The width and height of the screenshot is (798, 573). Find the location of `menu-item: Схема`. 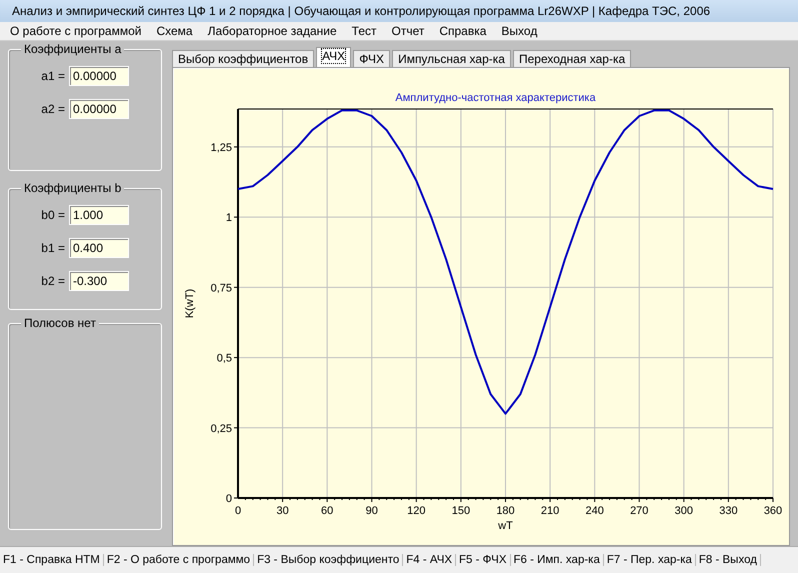

menu-item: Схема is located at coordinates (174, 31).